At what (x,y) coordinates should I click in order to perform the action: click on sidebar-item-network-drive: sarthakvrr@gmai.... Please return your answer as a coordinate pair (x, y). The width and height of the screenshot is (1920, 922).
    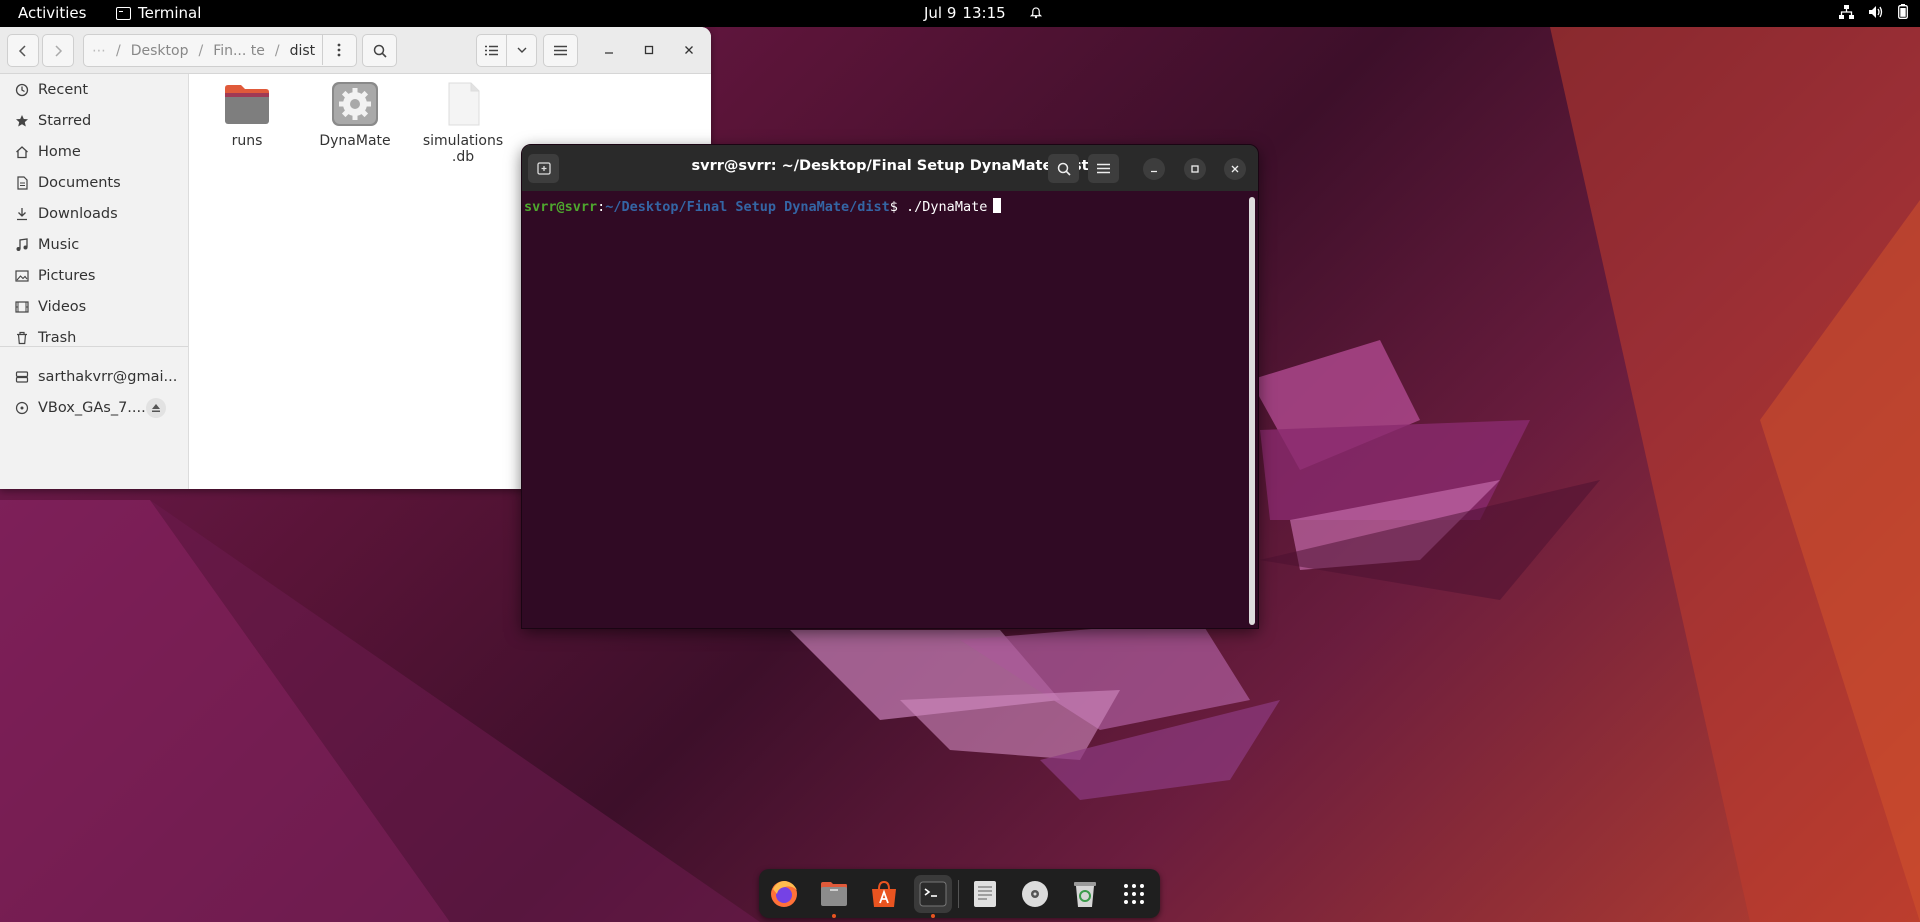
    Looking at the image, I should click on (94, 377).